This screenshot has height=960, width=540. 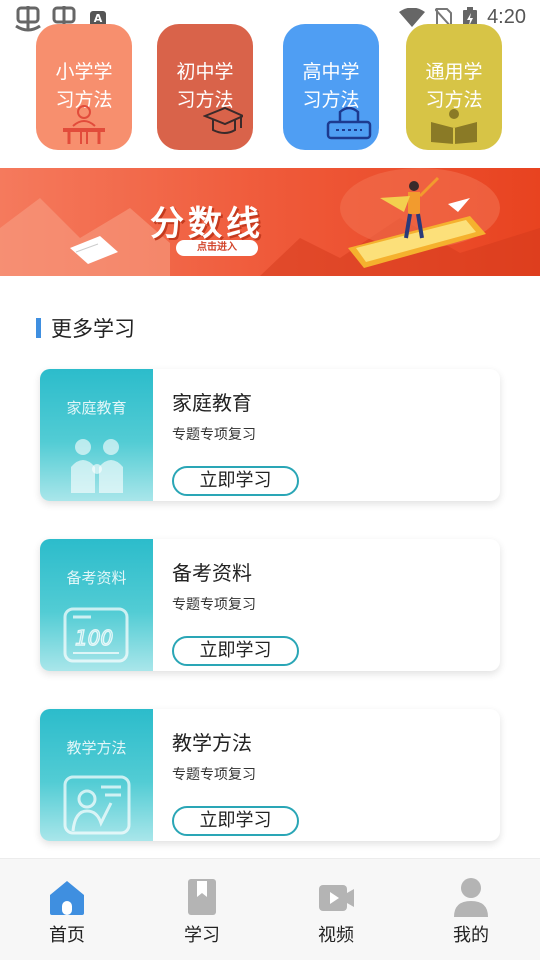 I want to click on category-label-line1: 初中学, so click(x=205, y=72).